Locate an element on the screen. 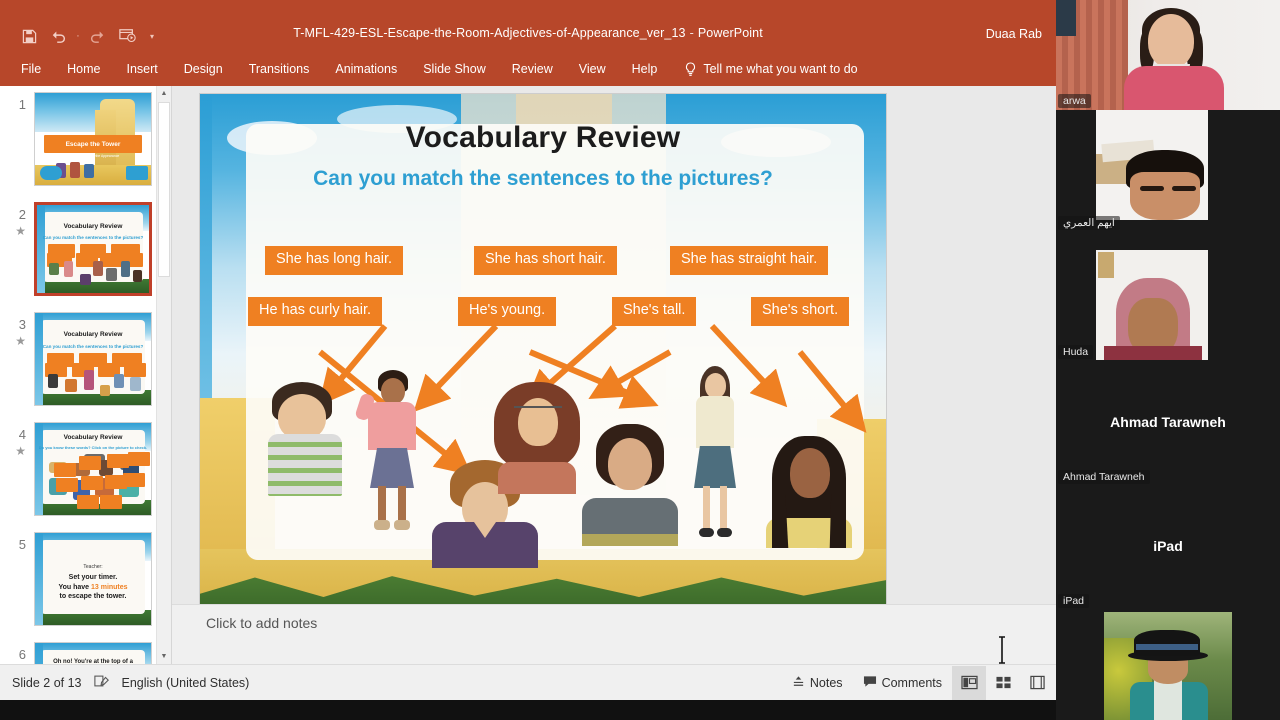 The image size is (1280, 720). text-cursor is located at coordinates (1002, 650).